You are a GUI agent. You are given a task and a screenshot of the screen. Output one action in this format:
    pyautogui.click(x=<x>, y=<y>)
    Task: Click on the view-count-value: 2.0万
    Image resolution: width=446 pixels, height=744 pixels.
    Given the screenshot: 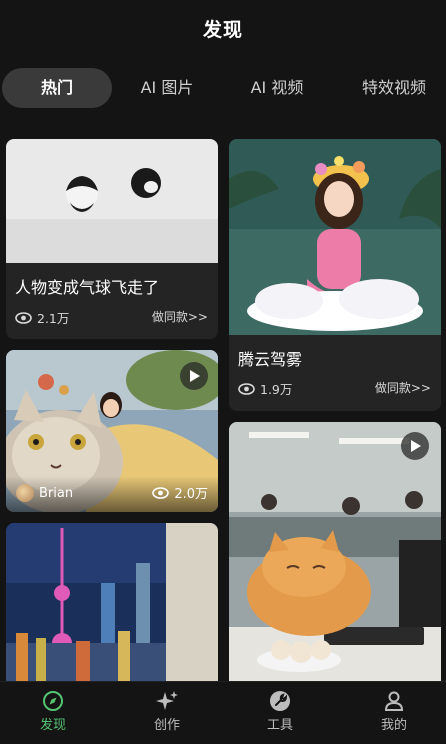 What is the action you would take?
    pyautogui.click(x=191, y=494)
    